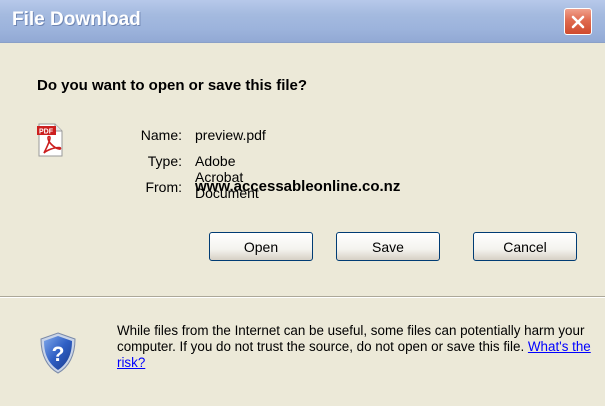 This screenshot has width=605, height=406. What do you see at coordinates (161, 135) in the screenshot?
I see `file-name-label: Name:` at bounding box center [161, 135].